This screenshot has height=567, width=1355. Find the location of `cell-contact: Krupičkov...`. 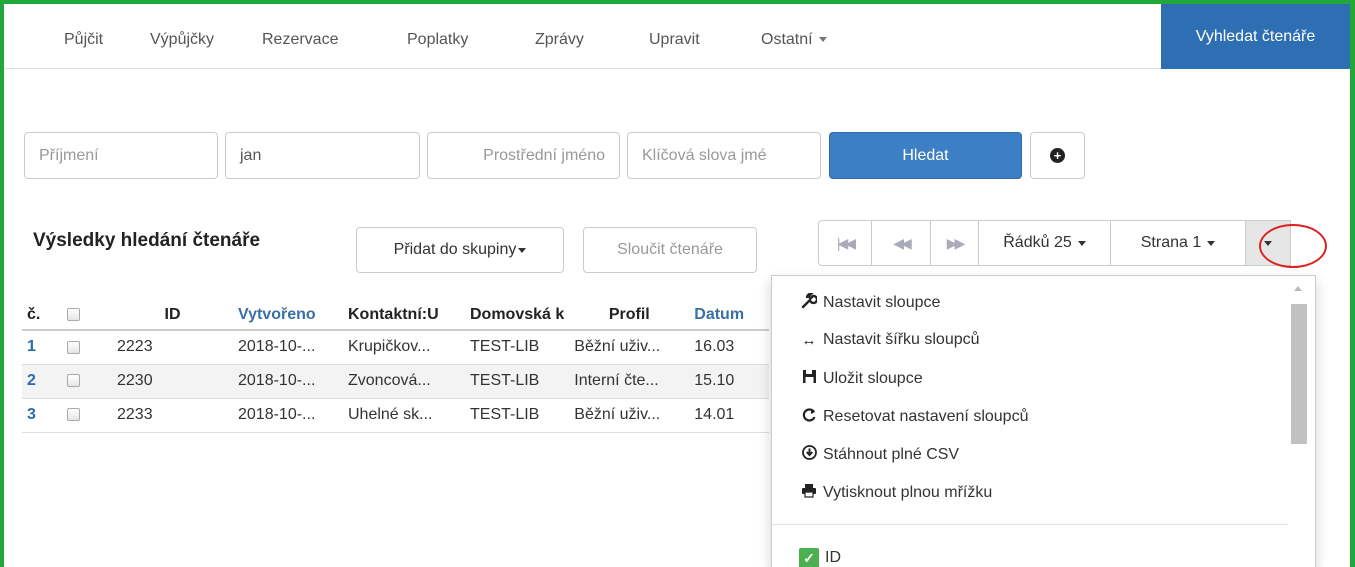

cell-contact: Krupičkov... is located at coordinates (404, 347).